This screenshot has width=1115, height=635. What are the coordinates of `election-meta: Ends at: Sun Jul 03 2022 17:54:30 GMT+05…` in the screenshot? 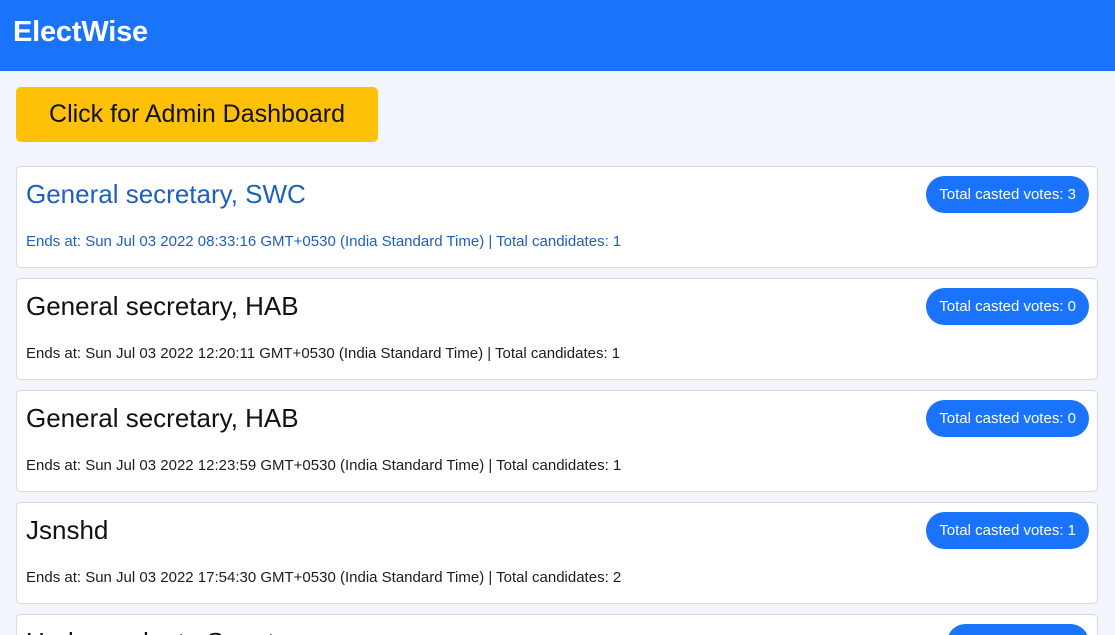 It's located at (324, 577).